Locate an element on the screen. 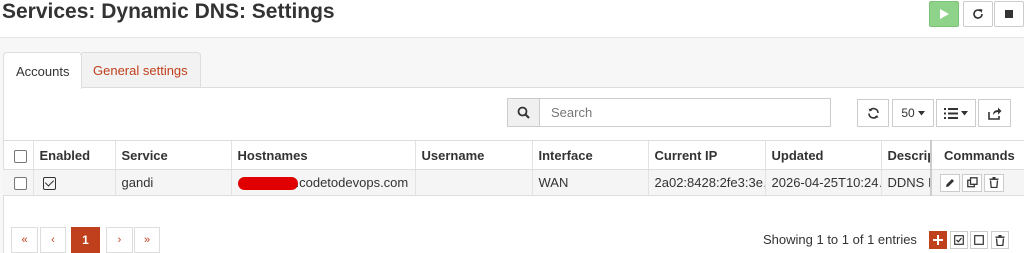  column-header-current-ip: Current IP is located at coordinates (706, 155).